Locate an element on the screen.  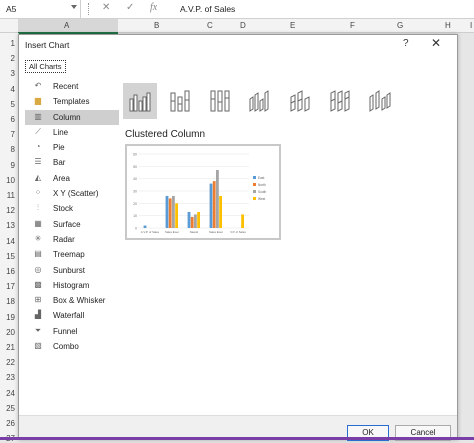
chart-type-label: Surface is located at coordinates (67, 224).